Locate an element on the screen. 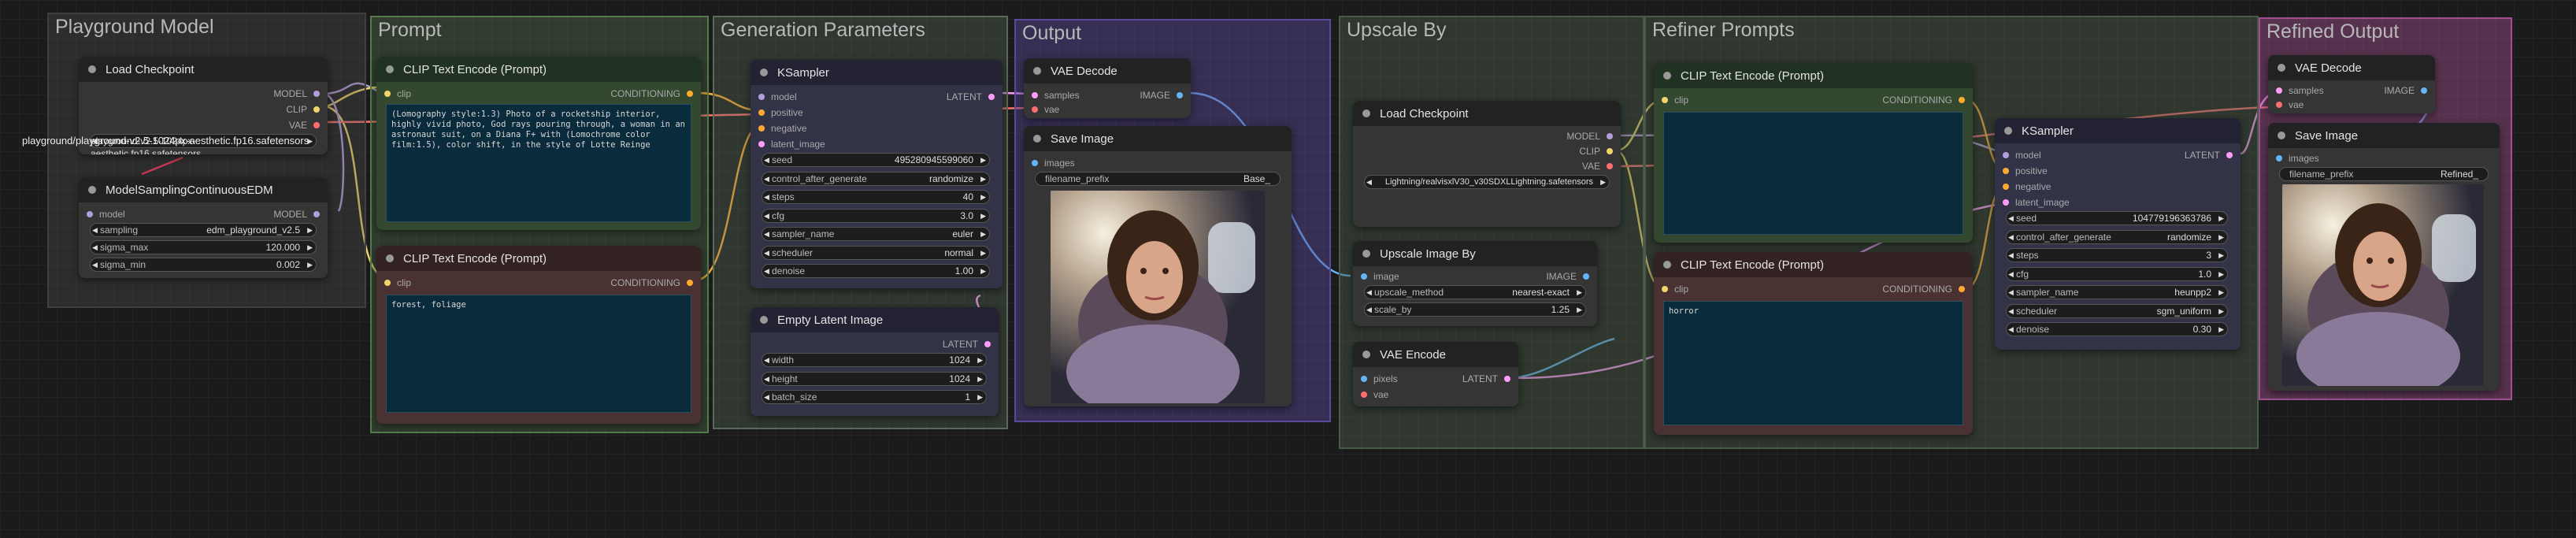  vae-encode-node: VAE Encode pixels LATENT vae is located at coordinates (1435, 374).